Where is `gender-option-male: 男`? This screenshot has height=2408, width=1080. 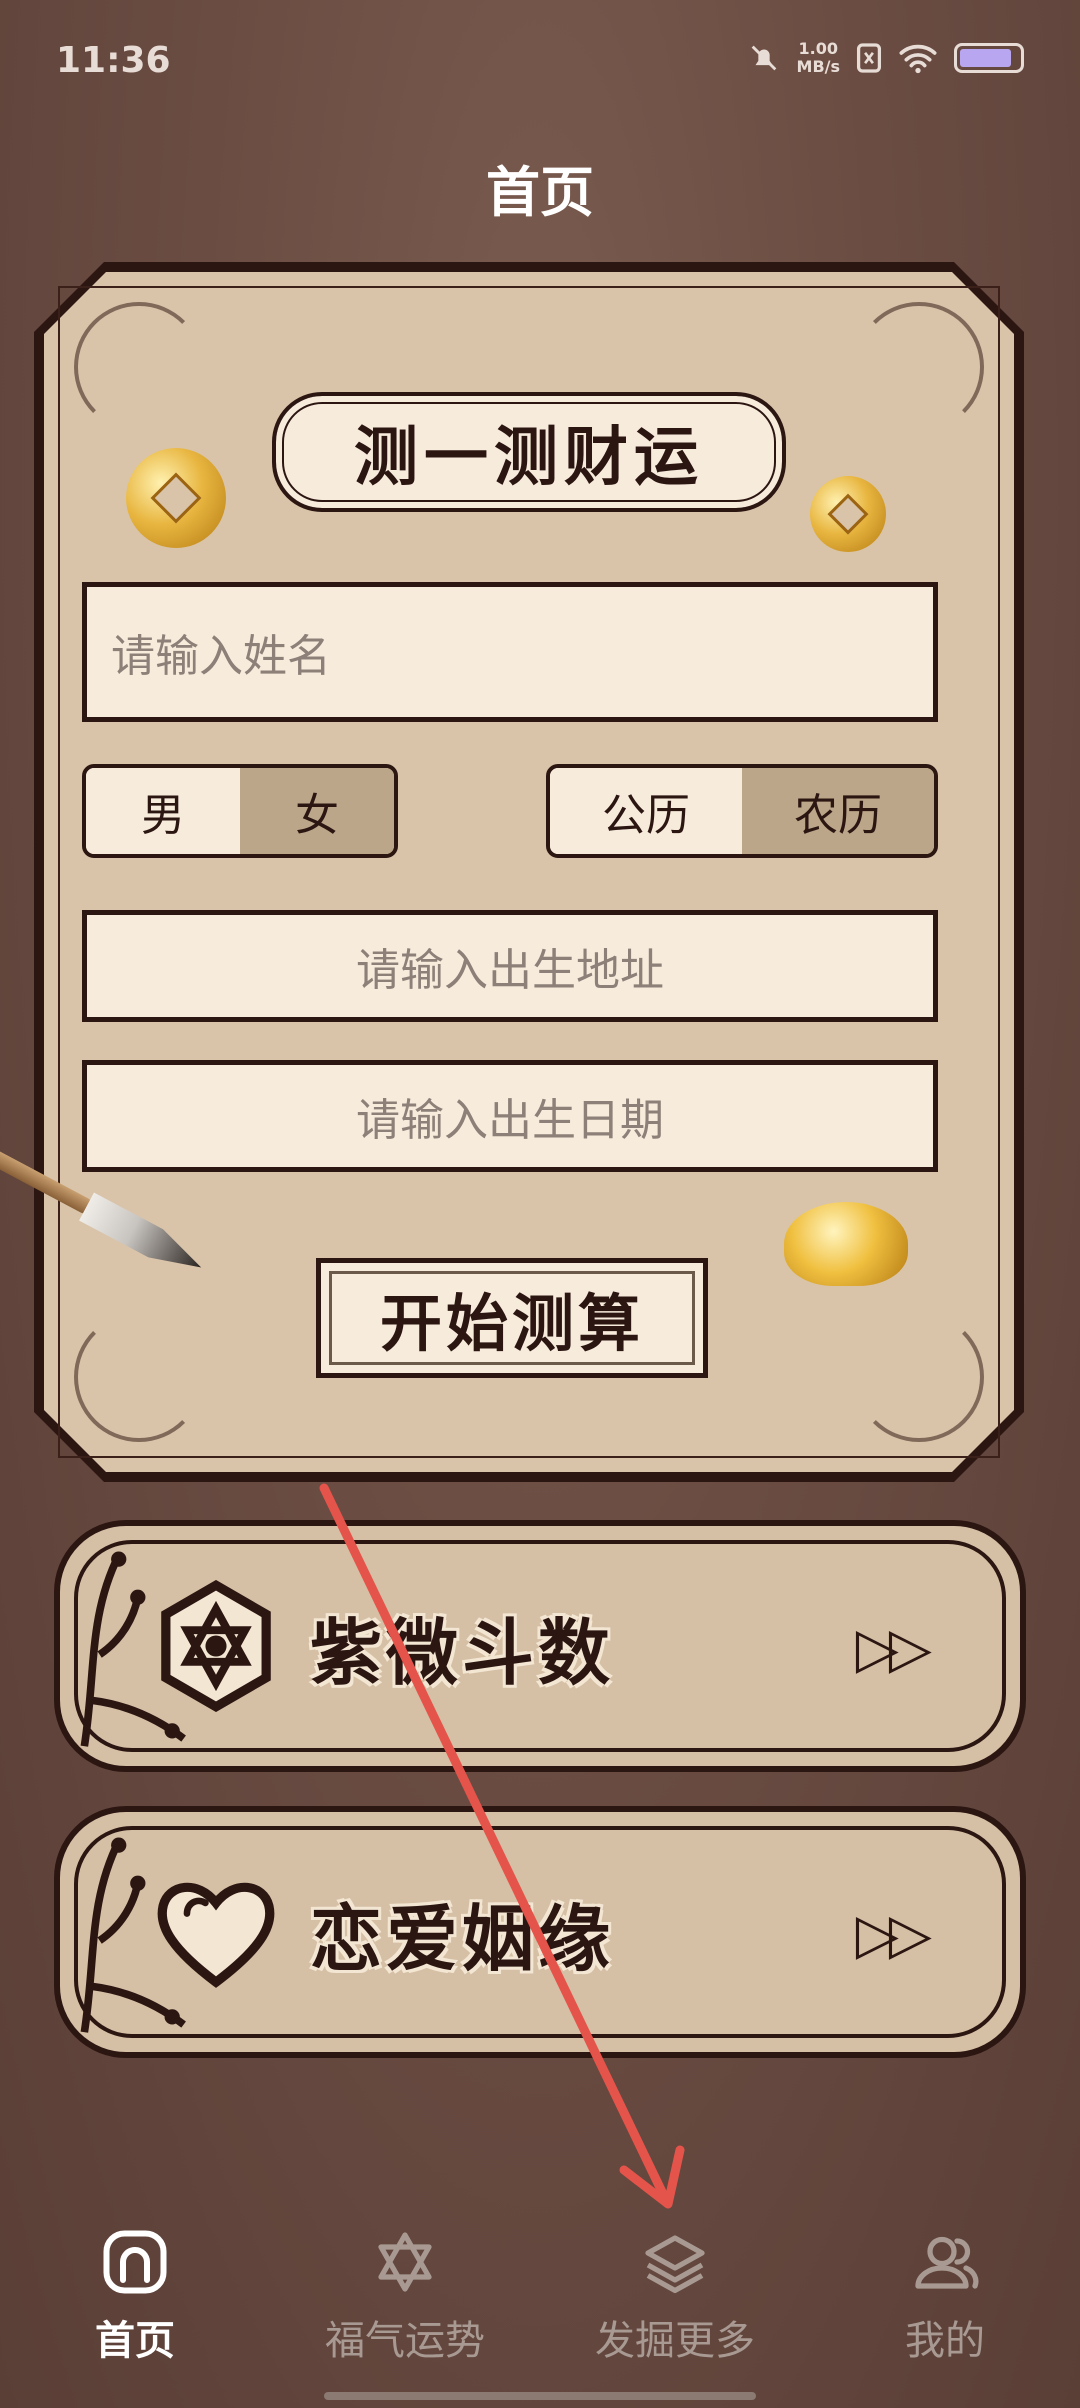 gender-option-male: 男 is located at coordinates (163, 811).